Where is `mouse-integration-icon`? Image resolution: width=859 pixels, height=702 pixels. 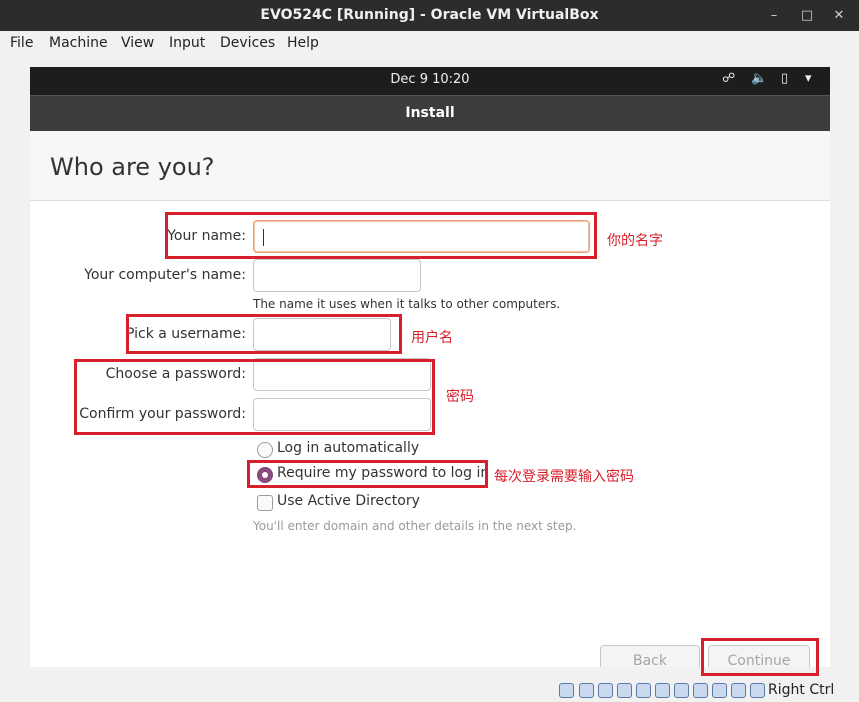
mouse-integration-icon is located at coordinates (738, 690).